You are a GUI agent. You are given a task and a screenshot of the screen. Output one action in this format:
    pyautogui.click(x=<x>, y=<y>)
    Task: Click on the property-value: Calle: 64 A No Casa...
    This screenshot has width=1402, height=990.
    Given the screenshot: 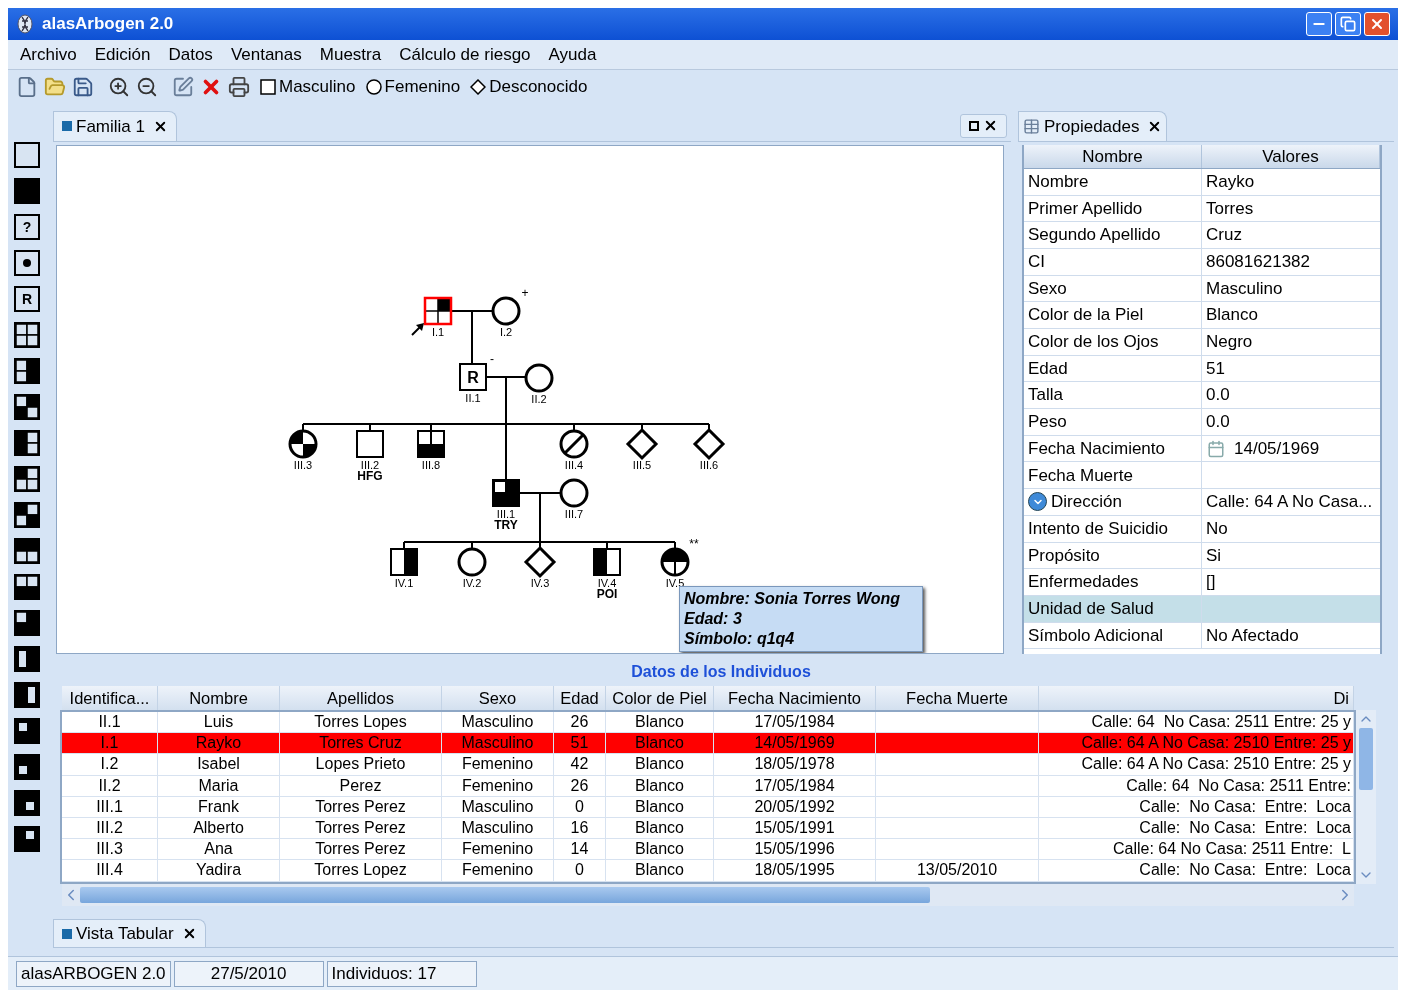 What is the action you would take?
    pyautogui.click(x=1289, y=502)
    